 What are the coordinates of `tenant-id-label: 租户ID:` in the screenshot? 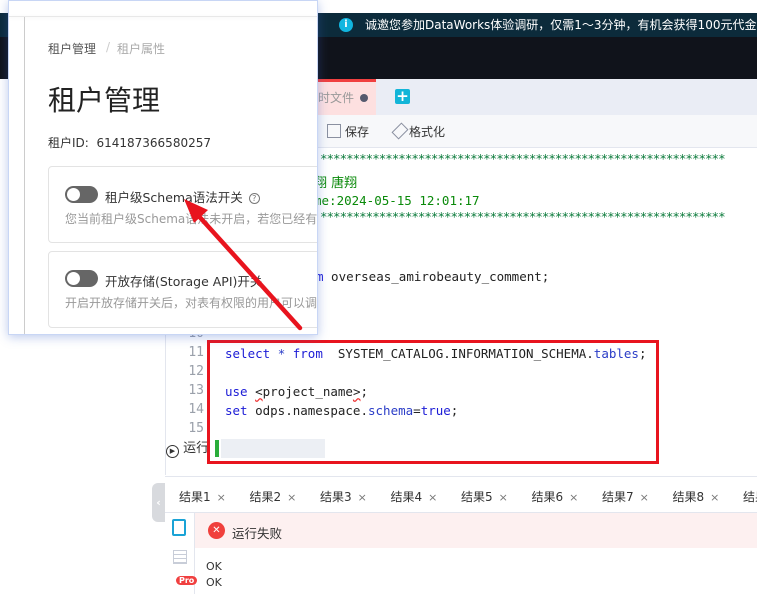 It's located at (68, 143).